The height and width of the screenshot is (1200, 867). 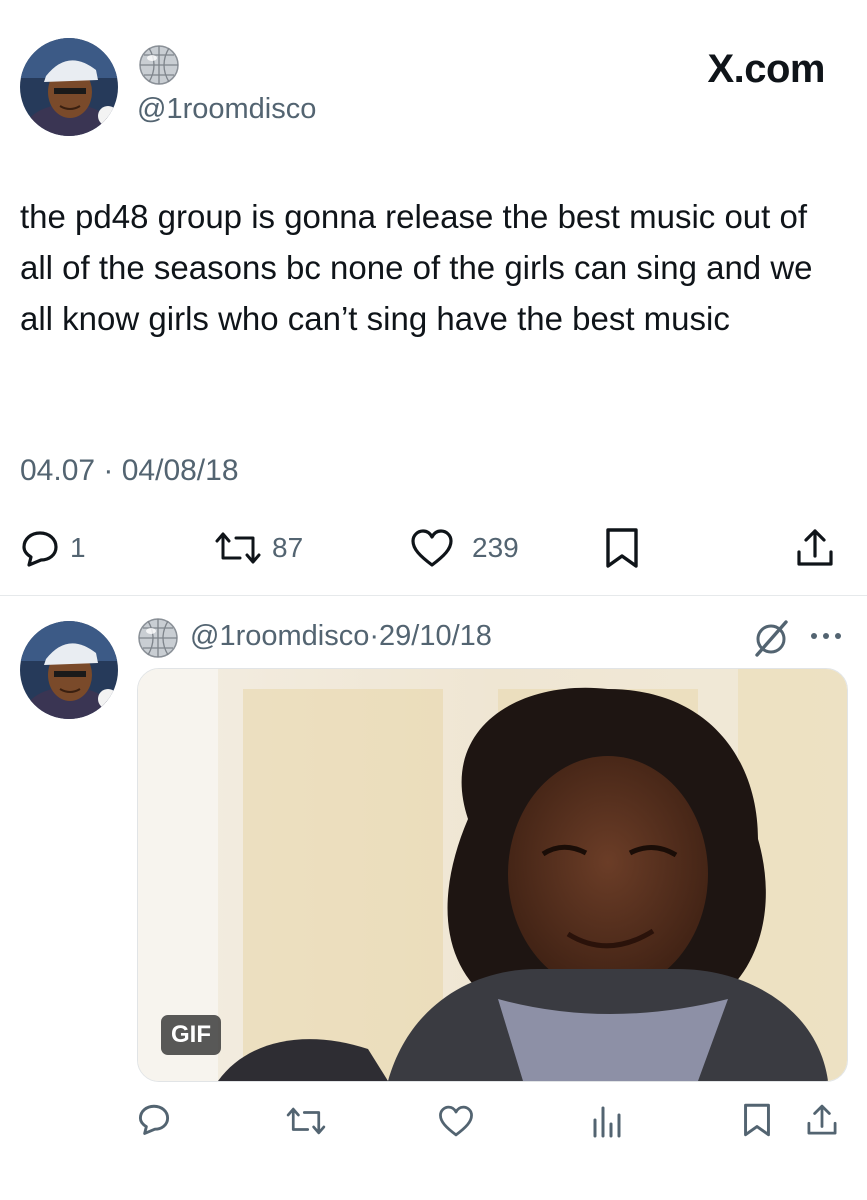 I want to click on reply-button, so click(x=154, y=1119).